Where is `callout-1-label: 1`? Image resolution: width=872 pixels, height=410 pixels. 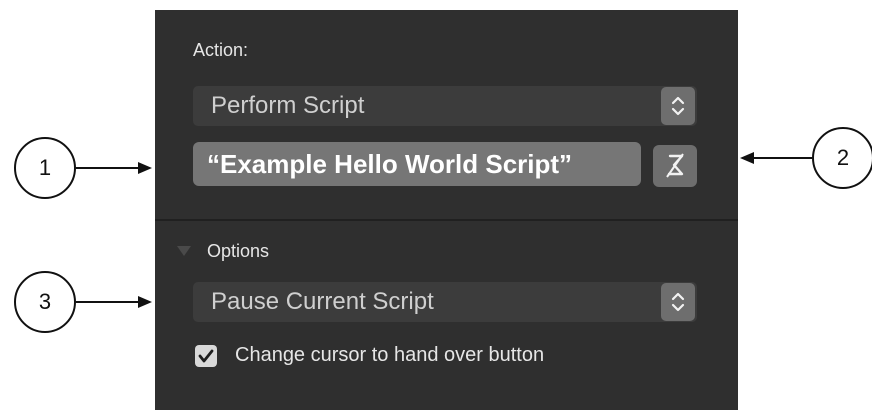 callout-1-label: 1 is located at coordinates (45, 167).